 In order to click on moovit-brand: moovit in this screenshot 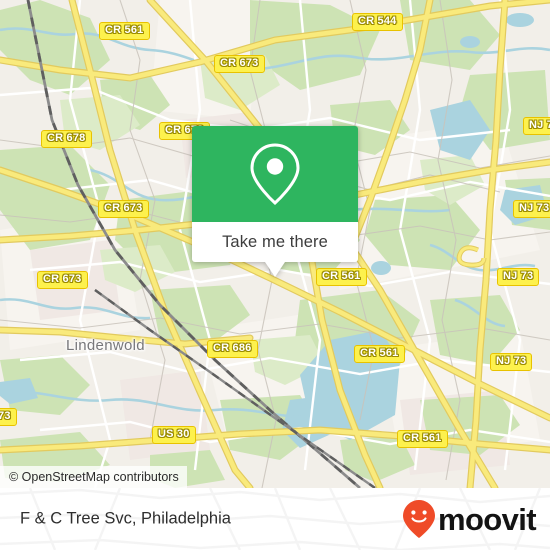, I will do `click(469, 519)`.